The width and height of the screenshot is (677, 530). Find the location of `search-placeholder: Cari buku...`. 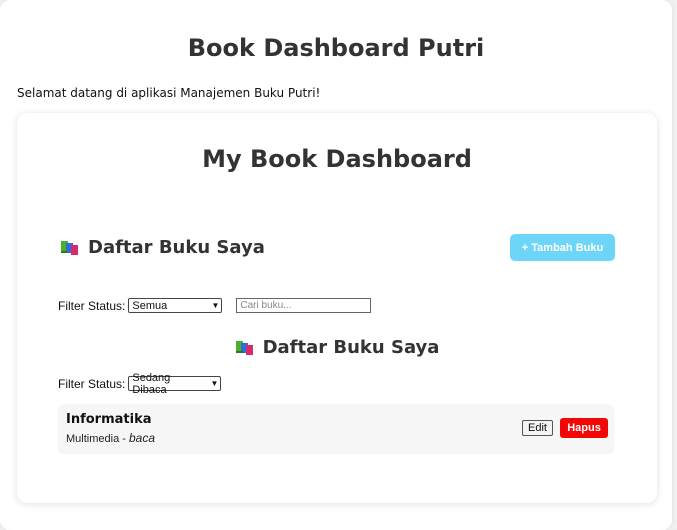

search-placeholder: Cari buku... is located at coordinates (266, 305).